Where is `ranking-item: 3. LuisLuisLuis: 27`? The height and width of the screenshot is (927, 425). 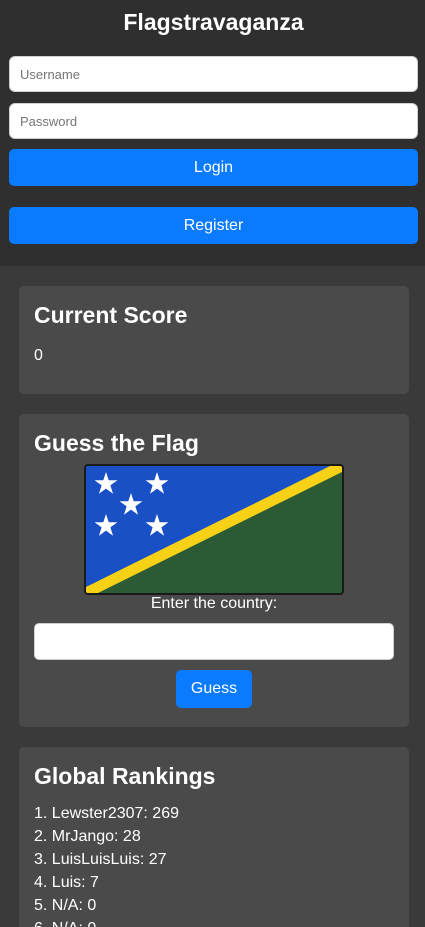 ranking-item: 3. LuisLuisLuis: 27 is located at coordinates (100, 859).